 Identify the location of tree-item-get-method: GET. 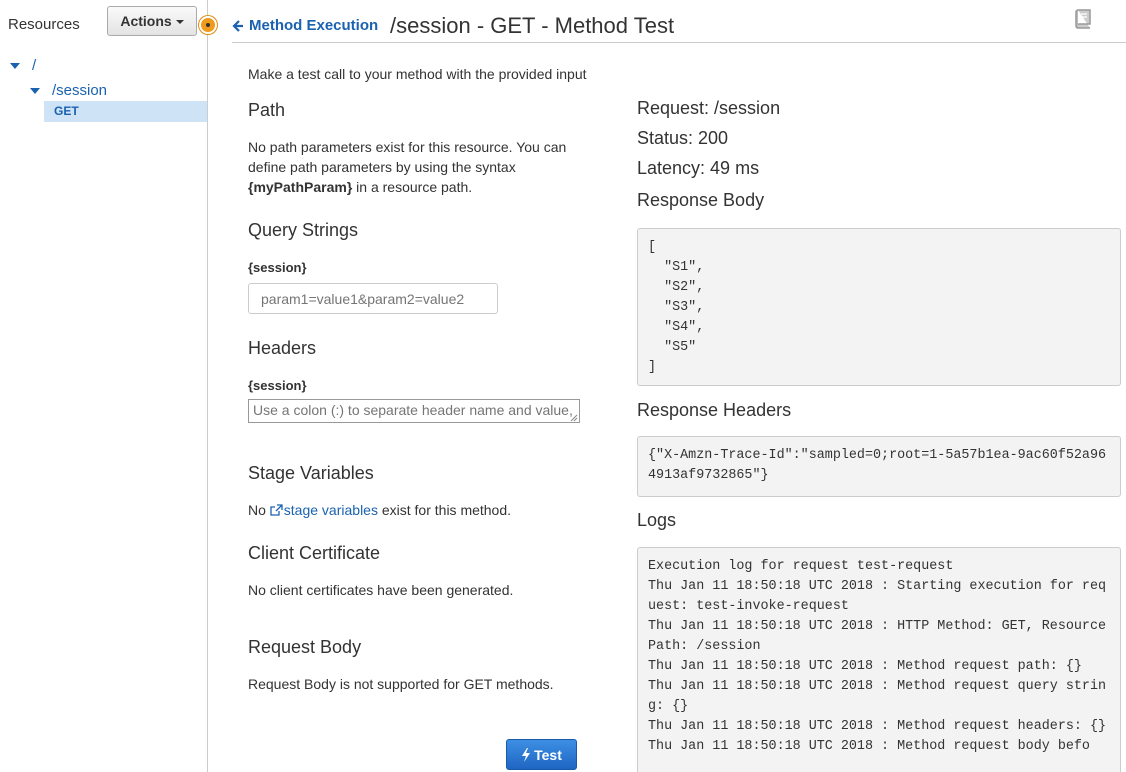
(125, 111).